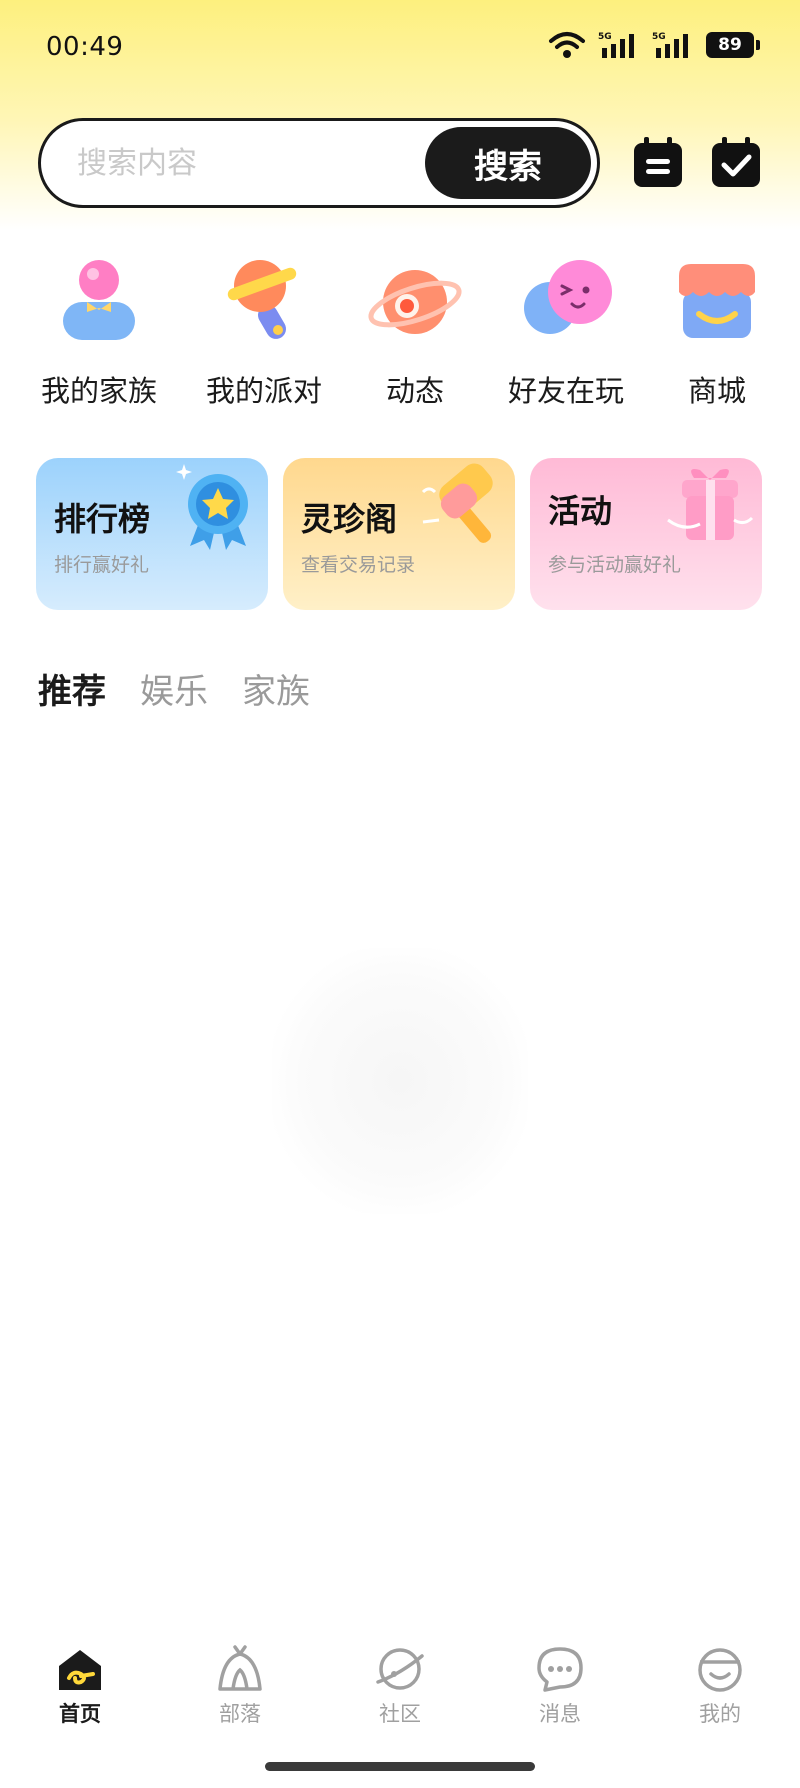  I want to click on nav-label: 首页, so click(80, 1714).